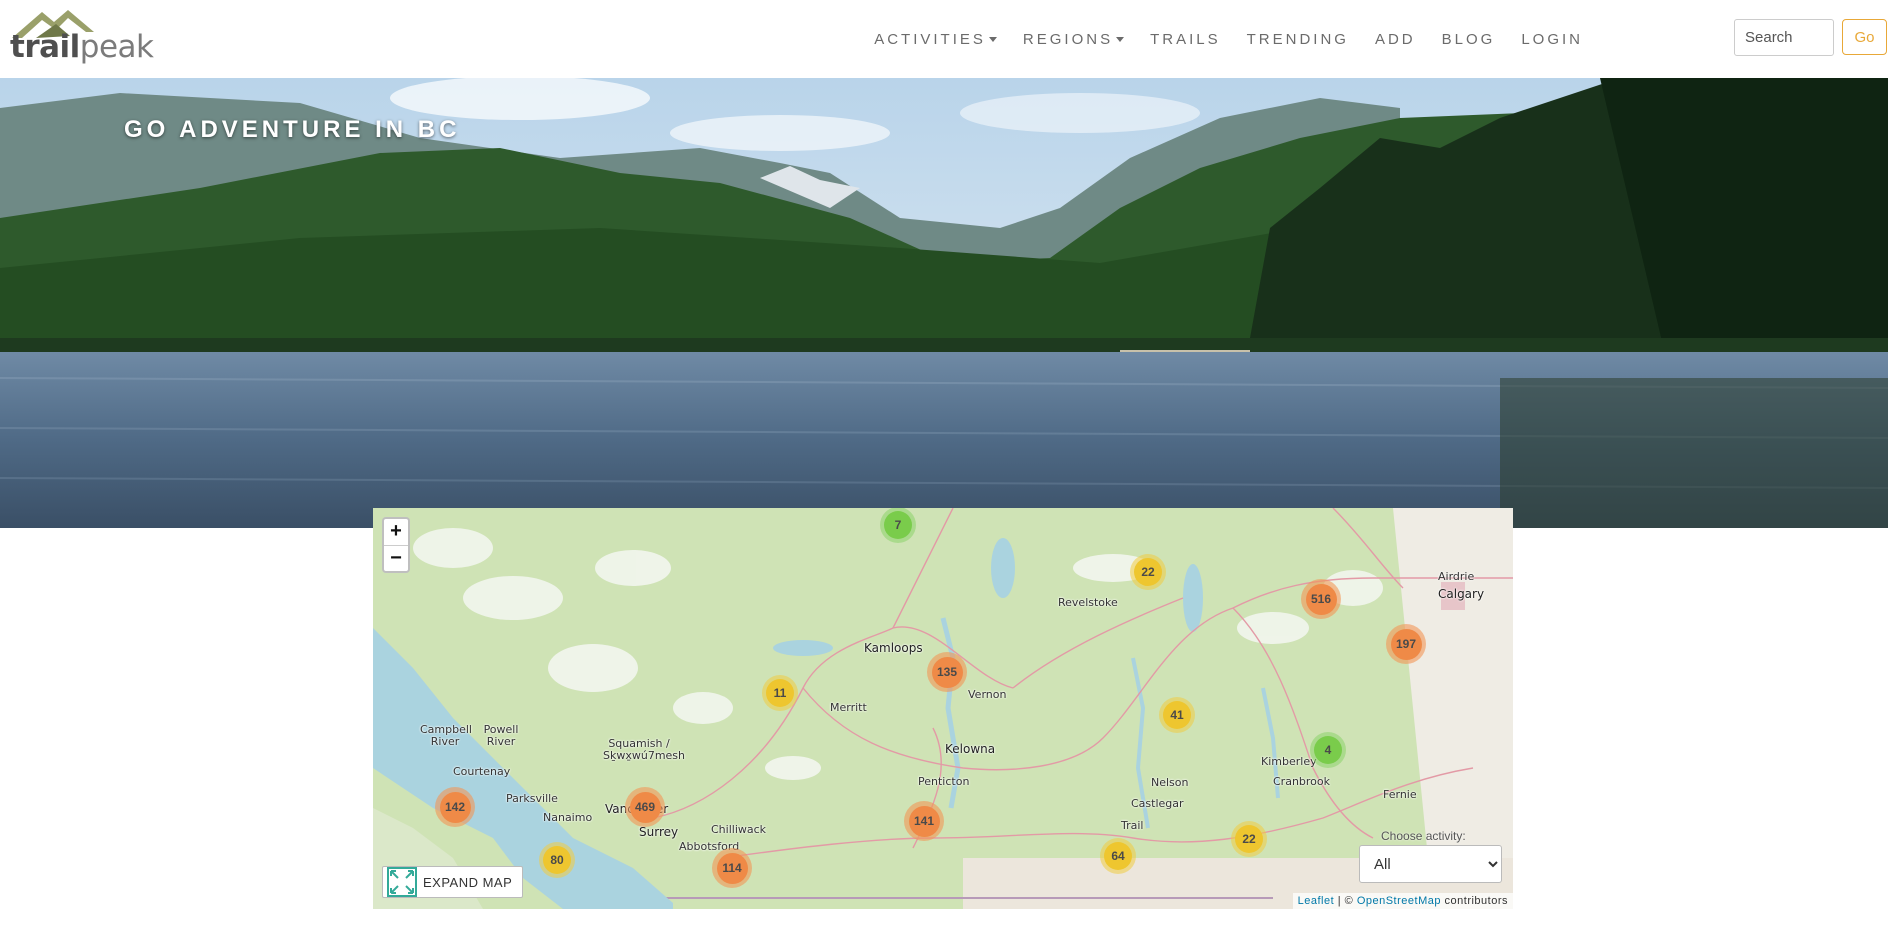 The image size is (1888, 929). I want to click on cluster-count: 4, so click(1328, 750).